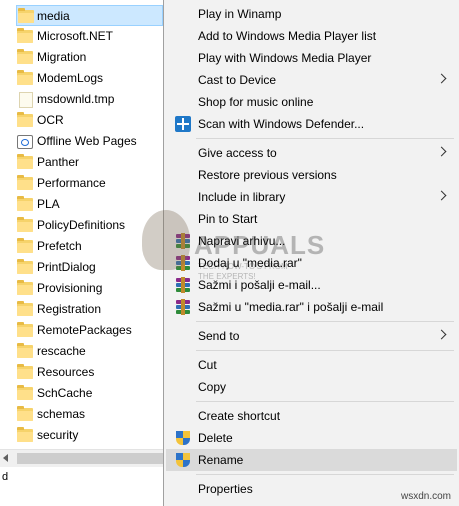 This screenshot has width=459, height=506. I want to click on file-list-item: Microsoft.NET, so click(81, 36).